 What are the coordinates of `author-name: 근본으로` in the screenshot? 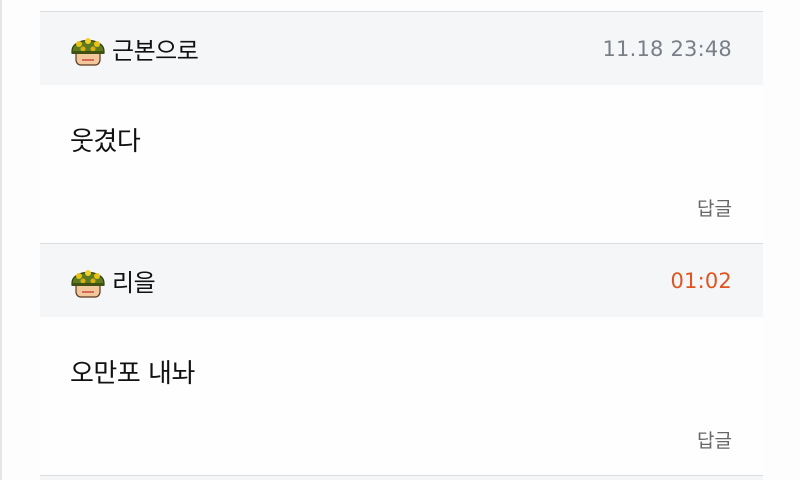 It's located at (155, 48).